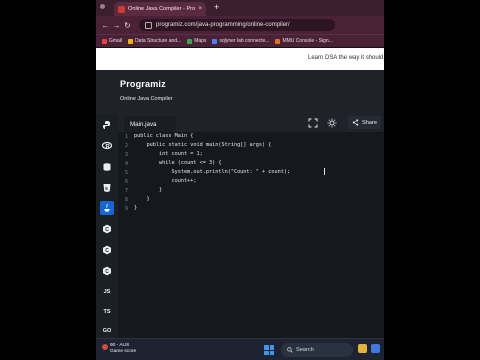 Image resolution: width=480 pixels, height=360 pixels. Describe the element at coordinates (102, 6) in the screenshot. I see `window-menu-icon` at that location.